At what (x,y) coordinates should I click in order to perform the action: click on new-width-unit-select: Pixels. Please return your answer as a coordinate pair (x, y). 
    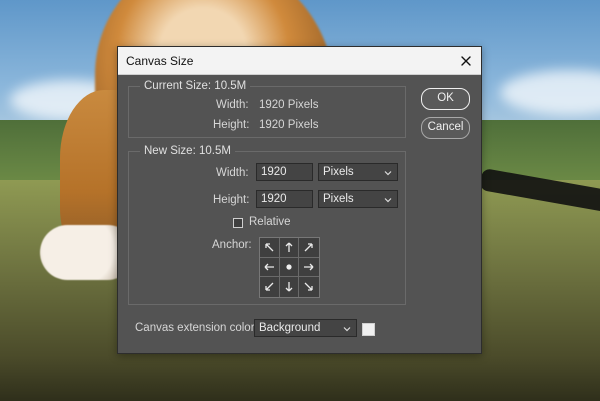
    Looking at the image, I should click on (358, 172).